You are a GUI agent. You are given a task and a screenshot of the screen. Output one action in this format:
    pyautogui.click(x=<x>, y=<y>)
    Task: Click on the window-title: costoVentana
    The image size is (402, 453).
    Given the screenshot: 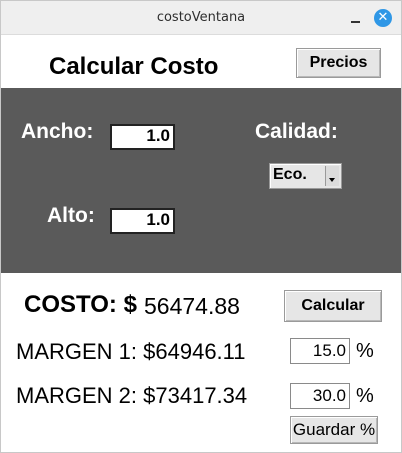 What is the action you would take?
    pyautogui.click(x=201, y=17)
    